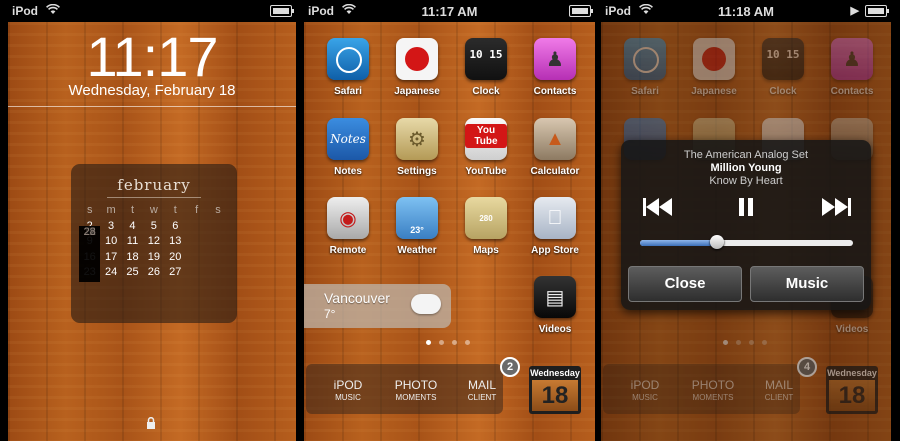 The height and width of the screenshot is (441, 900). I want to click on previous-track-icon, so click(658, 210).